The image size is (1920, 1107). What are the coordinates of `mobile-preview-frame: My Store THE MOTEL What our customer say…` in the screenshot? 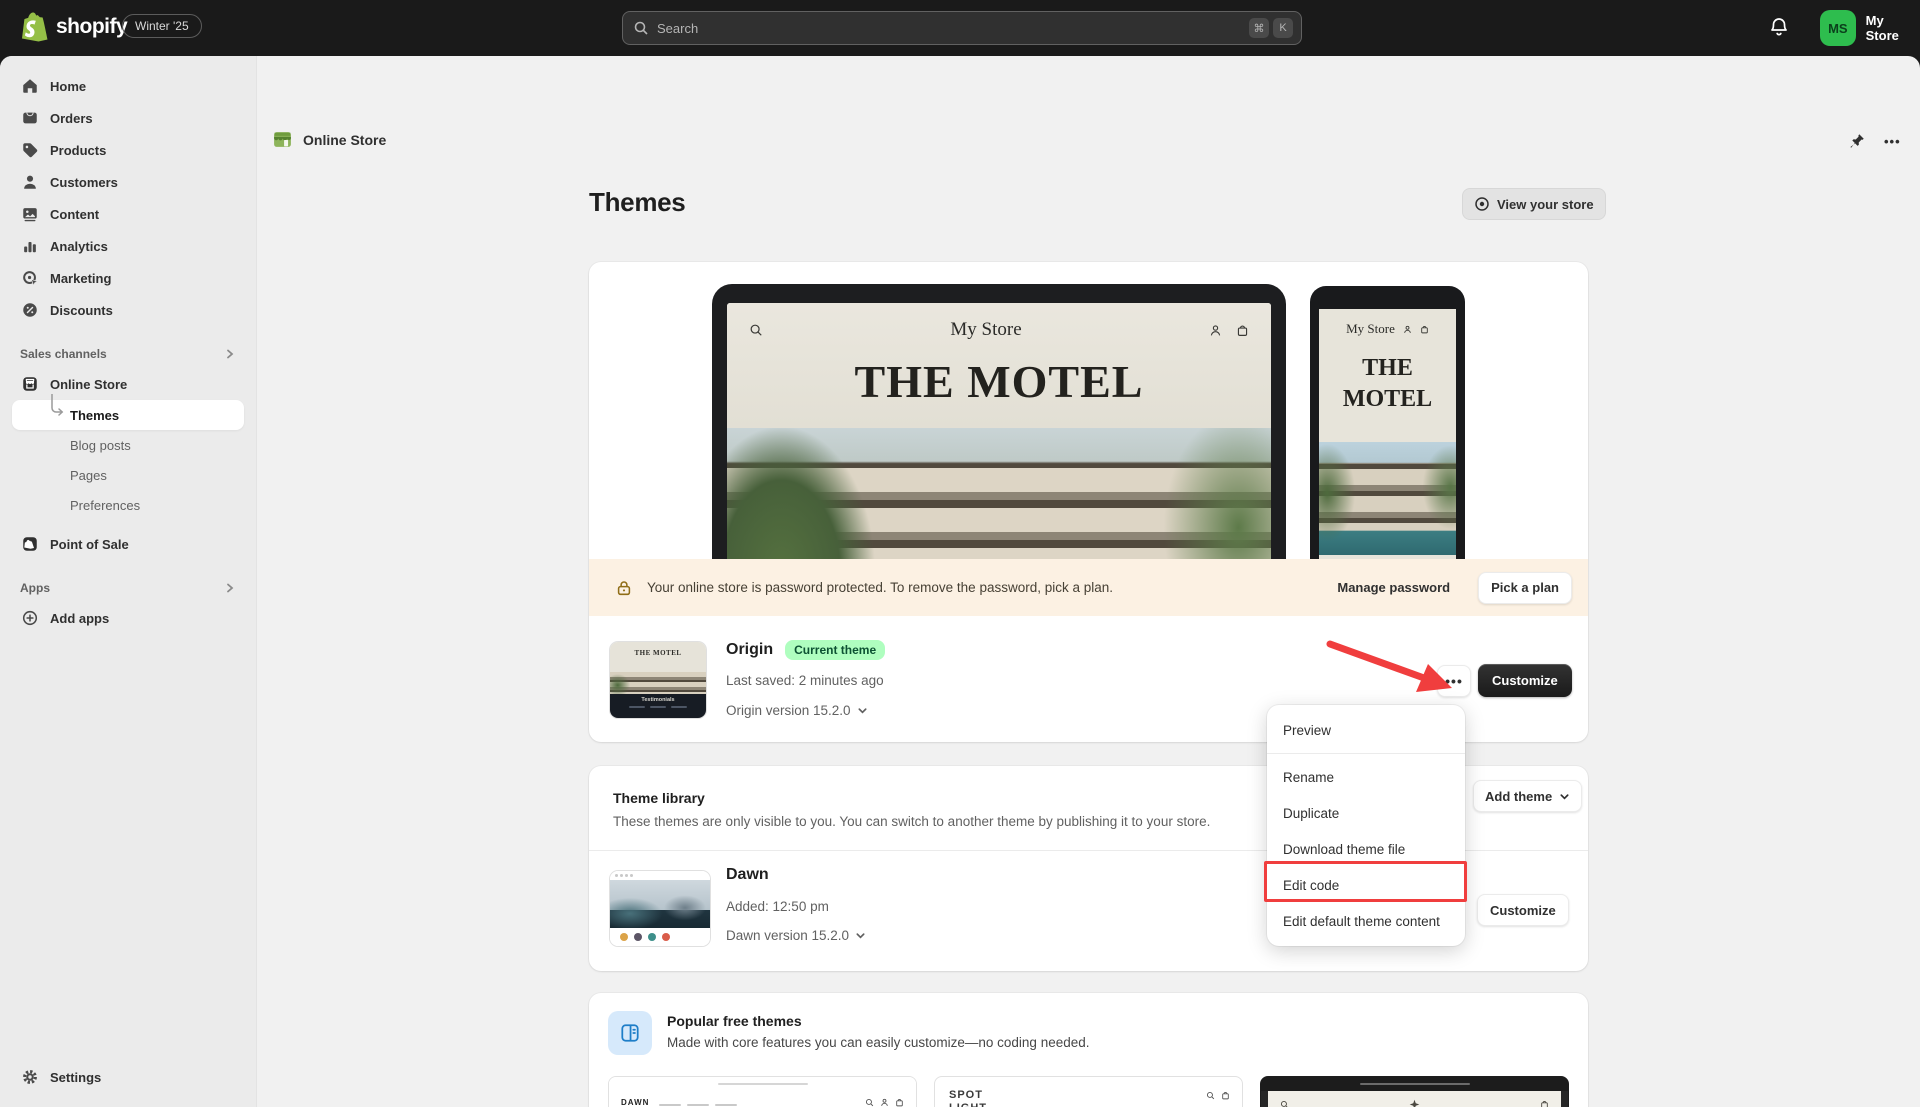 It's located at (1387, 422).